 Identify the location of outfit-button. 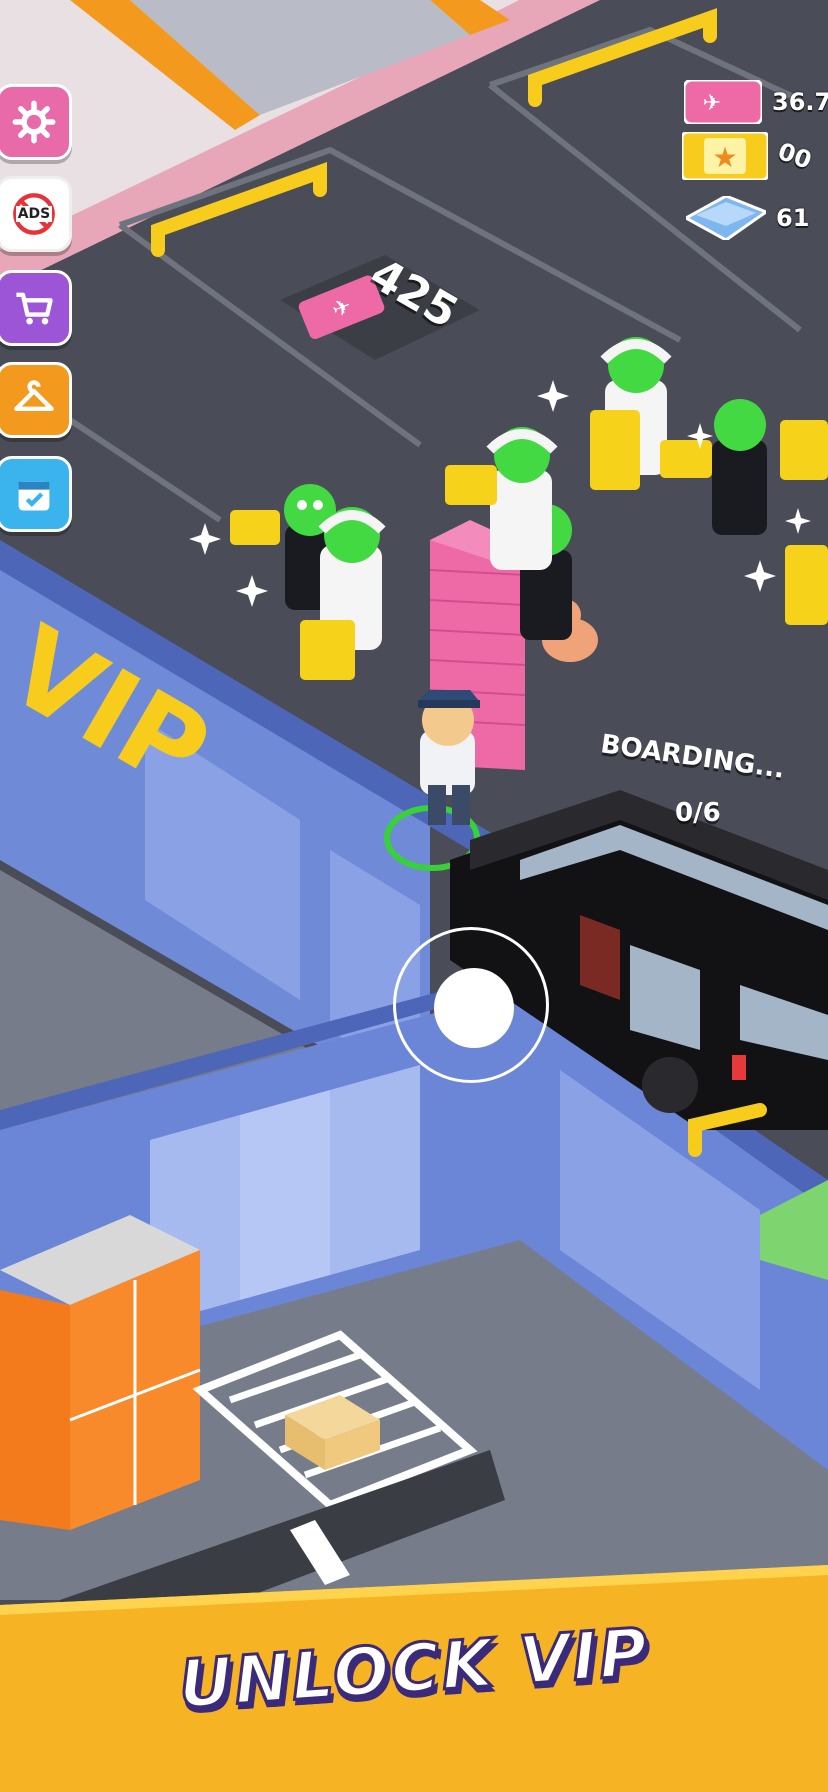
(36, 400).